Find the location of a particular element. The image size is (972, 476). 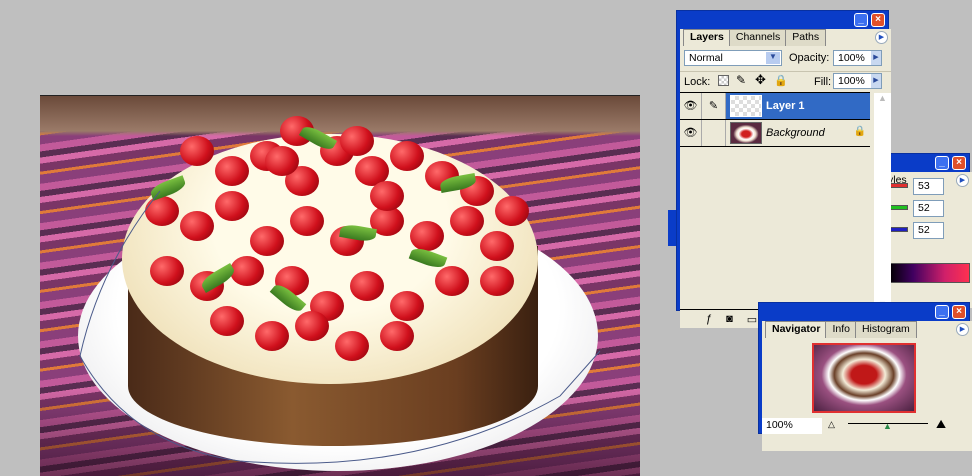

zoom-value: 100% is located at coordinates (779, 425).